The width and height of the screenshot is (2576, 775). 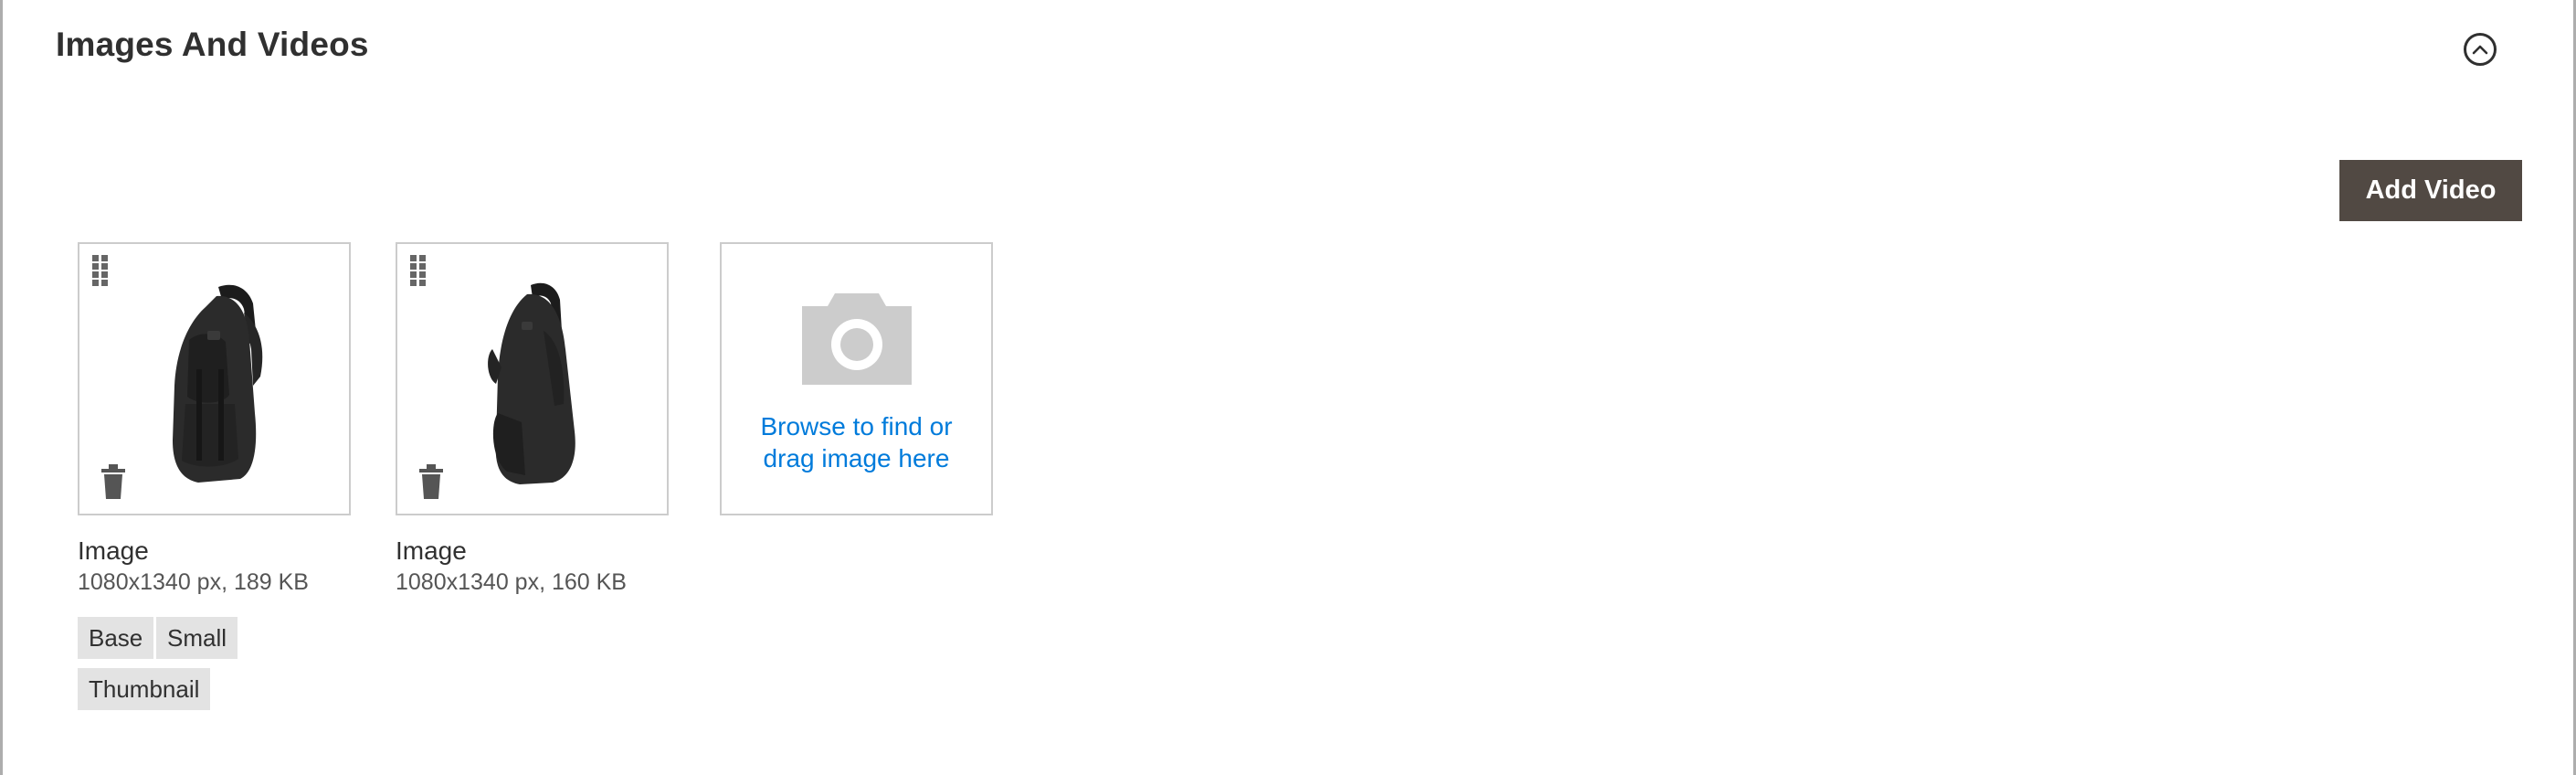 I want to click on add-video-button: Add Video, so click(x=2430, y=190).